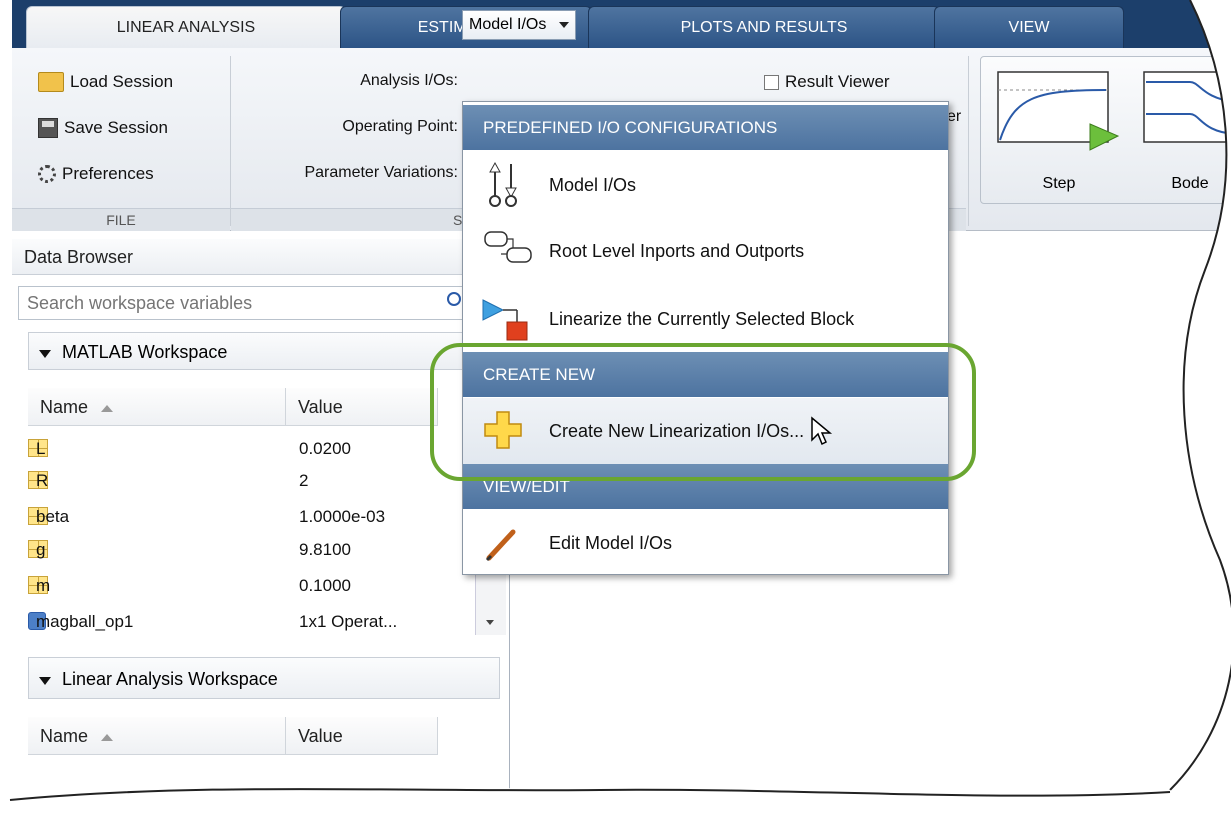 This screenshot has width=1231, height=826. Describe the element at coordinates (507, 319) in the screenshot. I see `selected-block-icon` at that location.